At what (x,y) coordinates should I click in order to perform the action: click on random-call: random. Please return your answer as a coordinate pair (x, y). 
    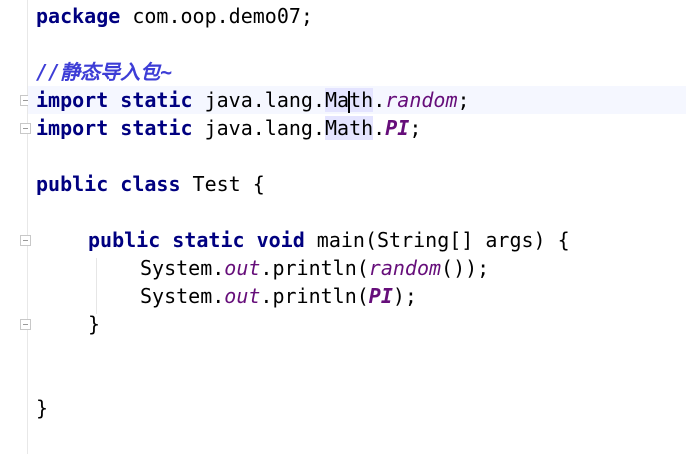
    Looking at the image, I should click on (405, 268).